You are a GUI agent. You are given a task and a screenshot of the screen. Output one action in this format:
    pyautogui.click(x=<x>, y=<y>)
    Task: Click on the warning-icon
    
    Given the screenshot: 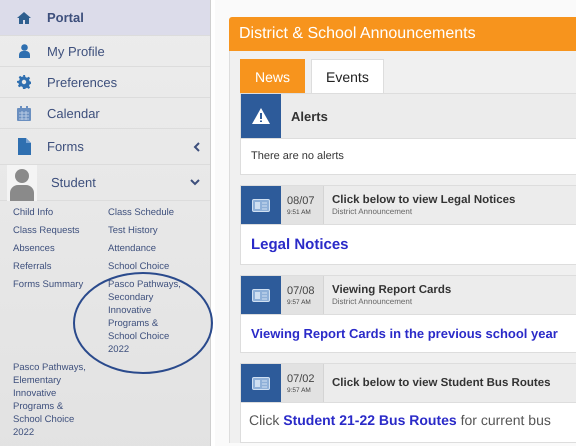 What is the action you would take?
    pyautogui.click(x=261, y=116)
    